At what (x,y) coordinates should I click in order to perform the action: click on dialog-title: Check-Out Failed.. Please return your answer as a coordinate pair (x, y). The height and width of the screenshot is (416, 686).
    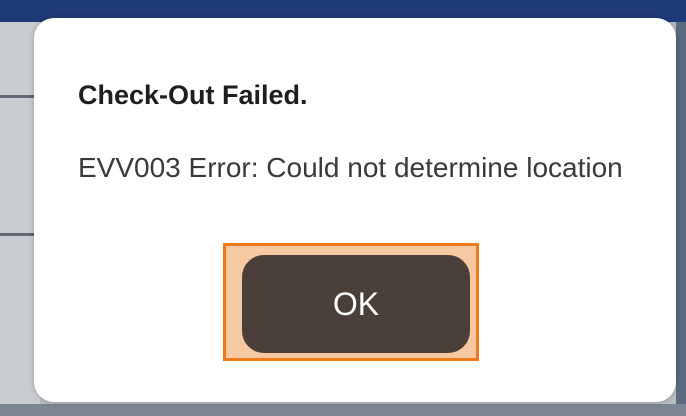
    Looking at the image, I should click on (193, 95).